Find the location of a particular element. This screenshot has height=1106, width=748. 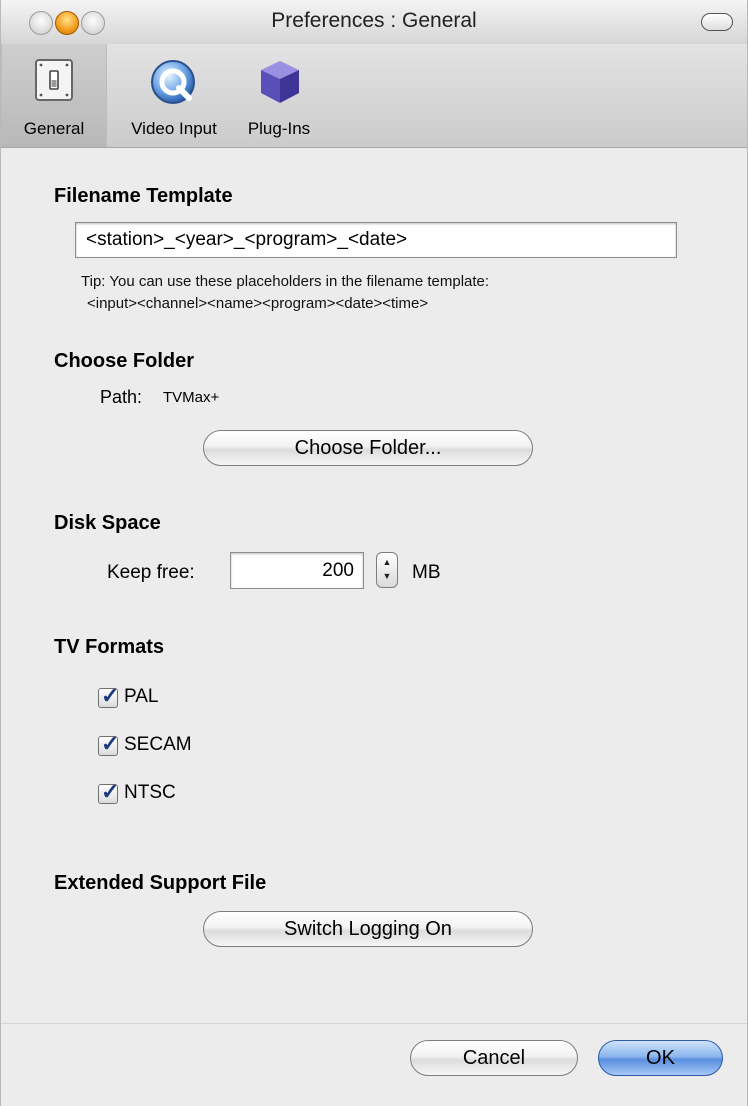

toolbar-toggle-button is located at coordinates (717, 22).